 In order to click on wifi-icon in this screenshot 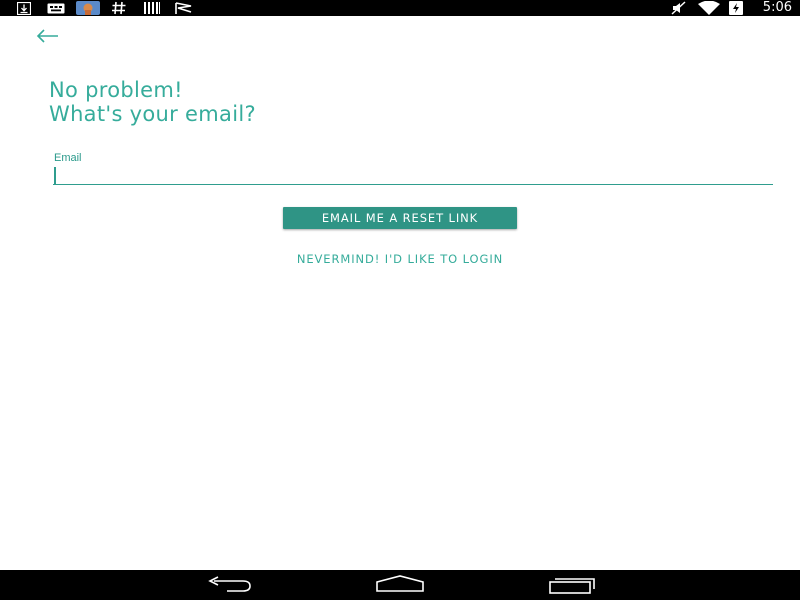, I will do `click(709, 8)`.